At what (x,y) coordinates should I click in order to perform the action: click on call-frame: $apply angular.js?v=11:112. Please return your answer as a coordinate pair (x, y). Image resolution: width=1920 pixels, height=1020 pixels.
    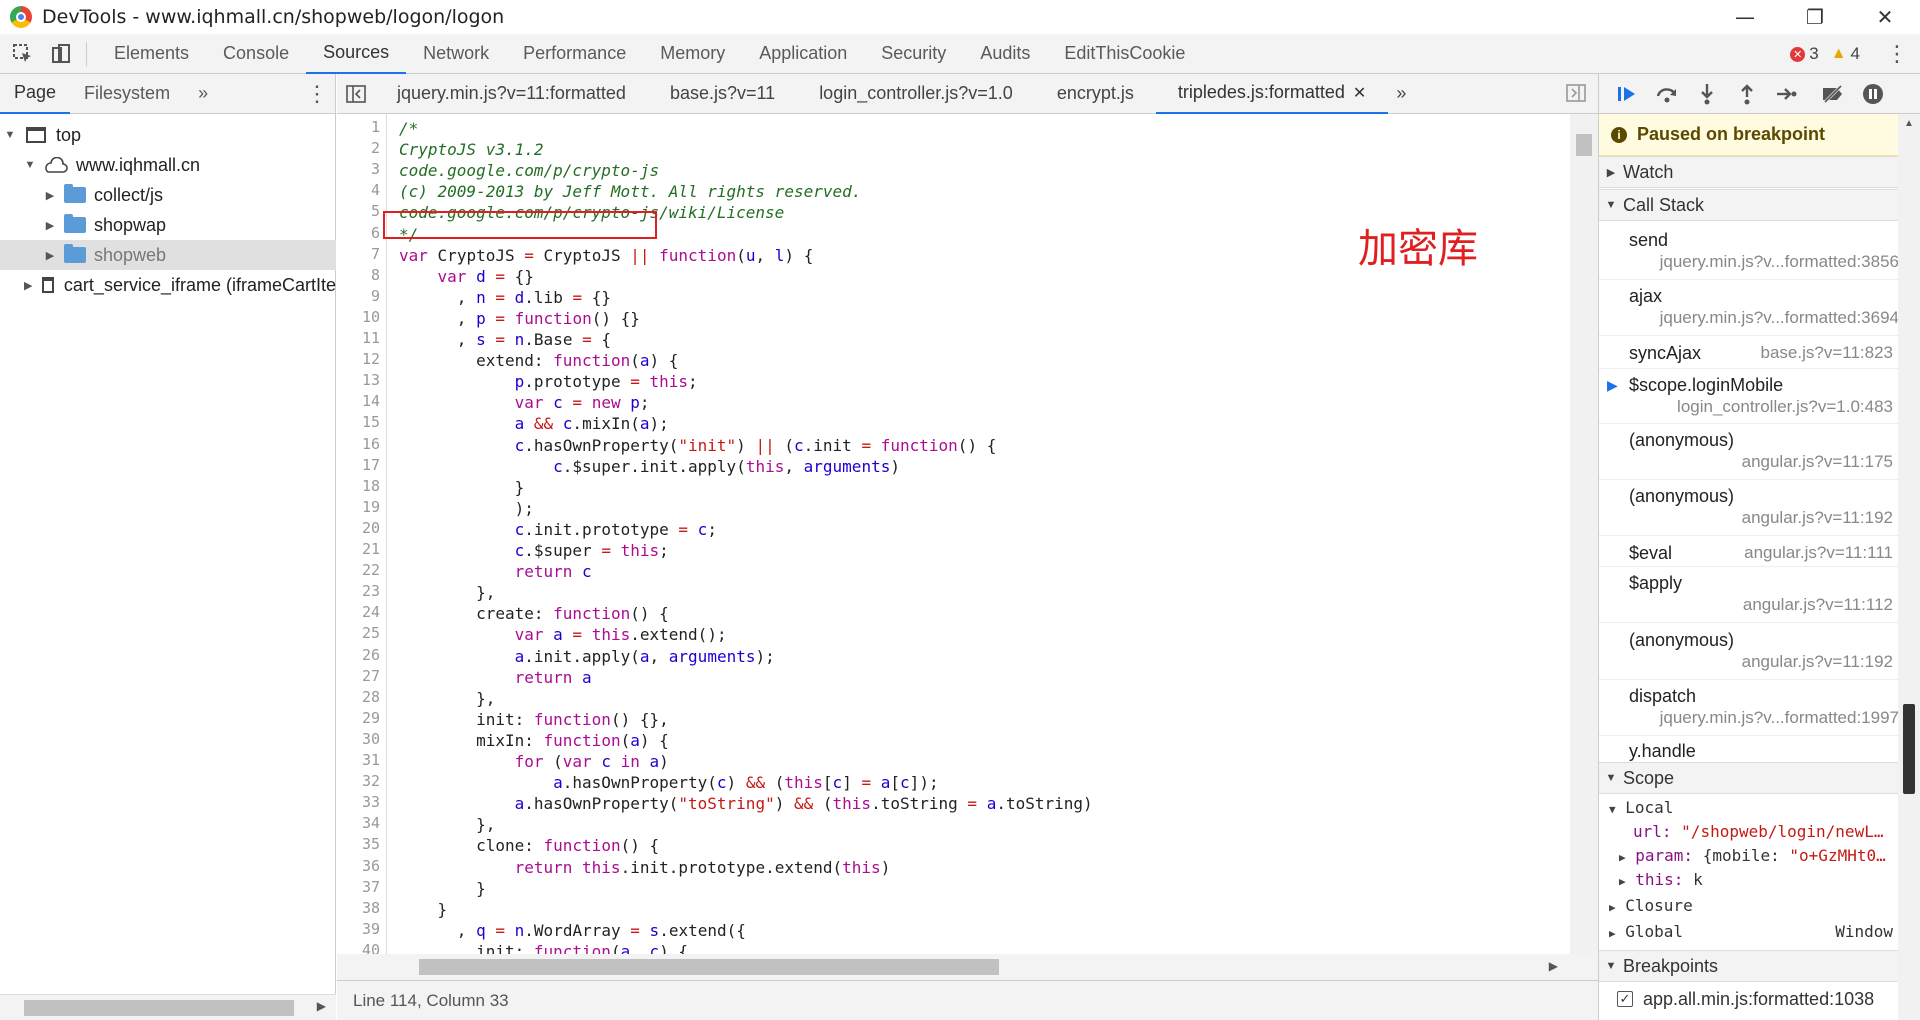
    Looking at the image, I should click on (1749, 595).